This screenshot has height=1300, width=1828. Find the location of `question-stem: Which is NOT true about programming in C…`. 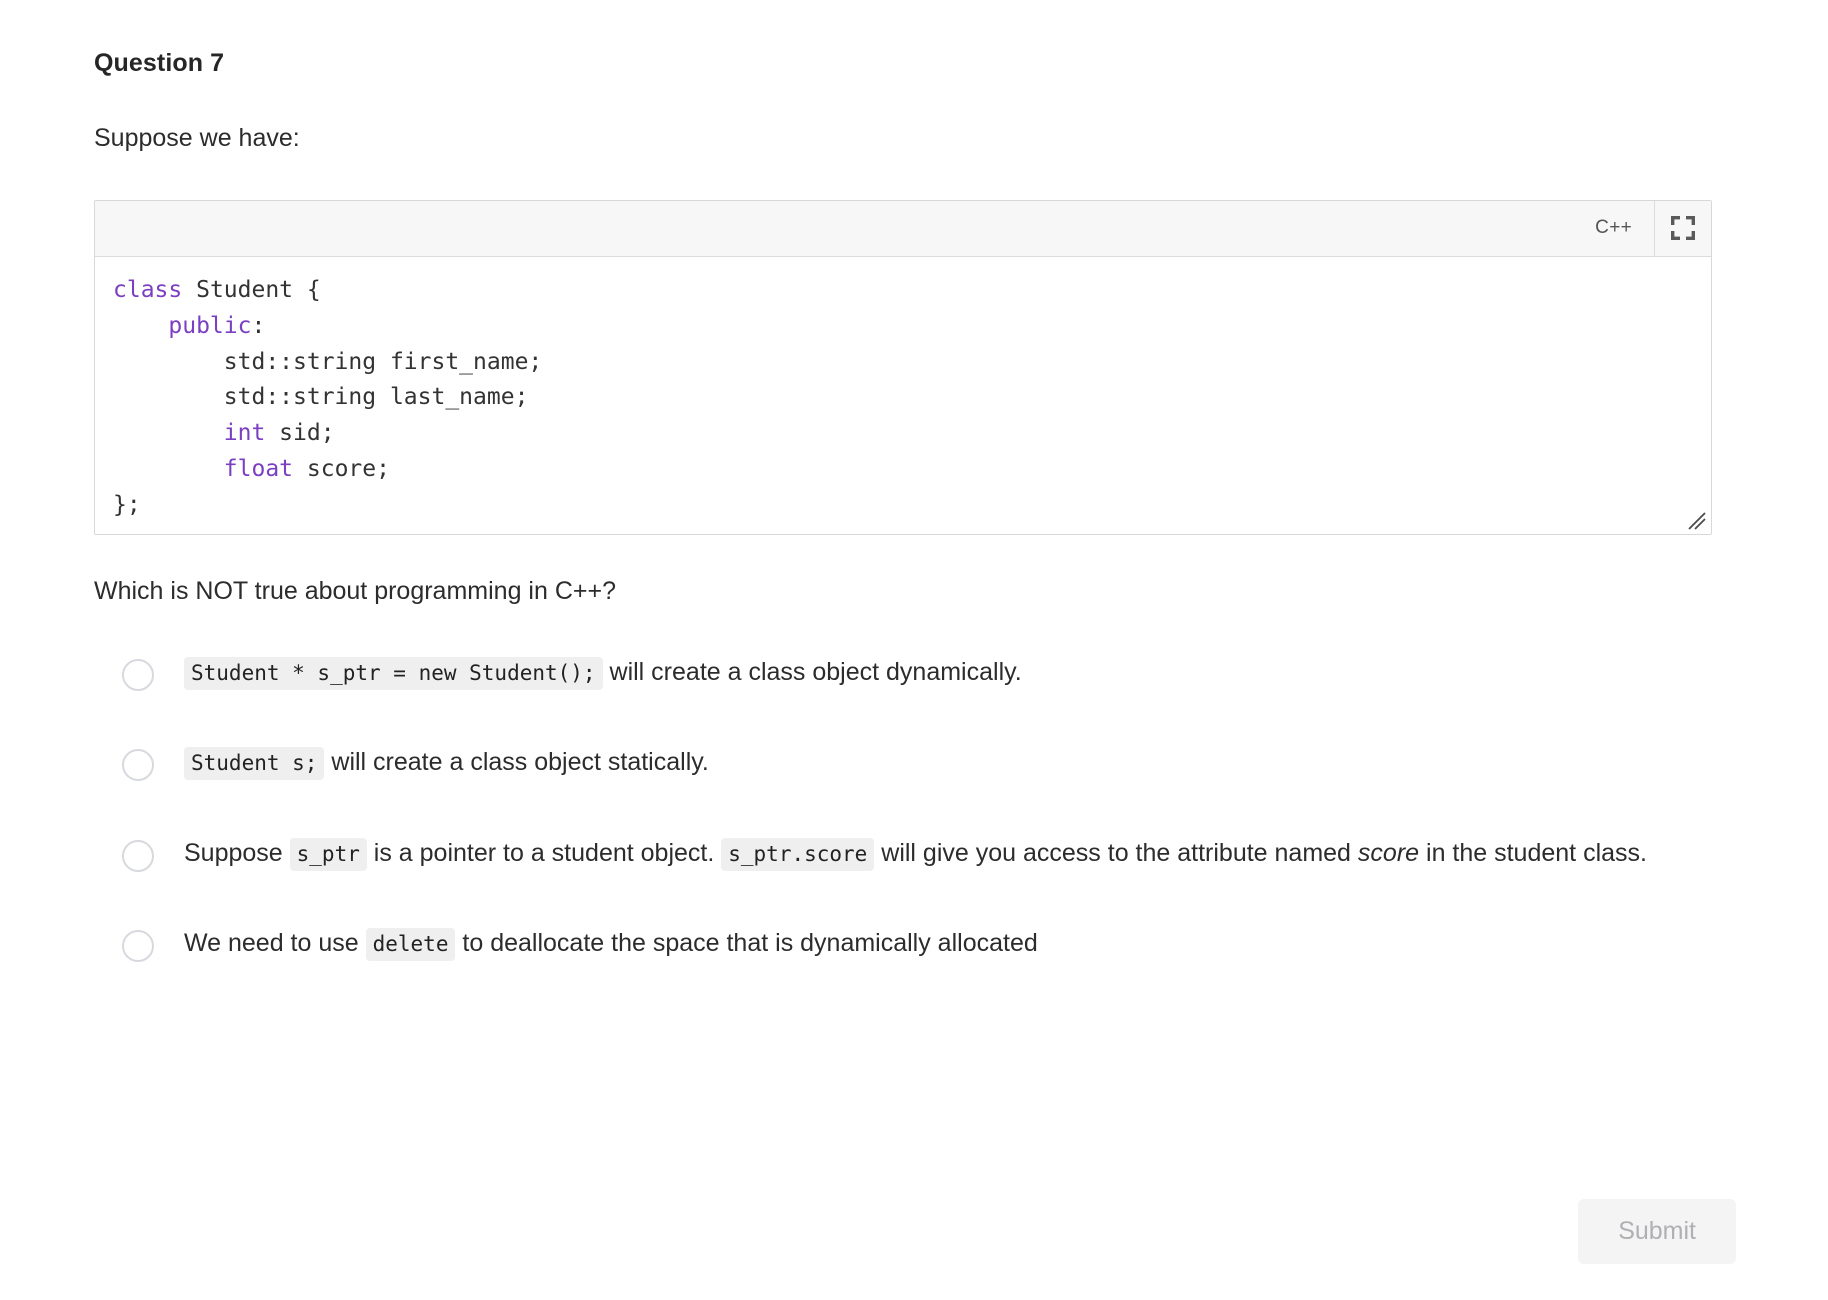

question-stem: Which is NOT true about programming in C… is located at coordinates (355, 590).